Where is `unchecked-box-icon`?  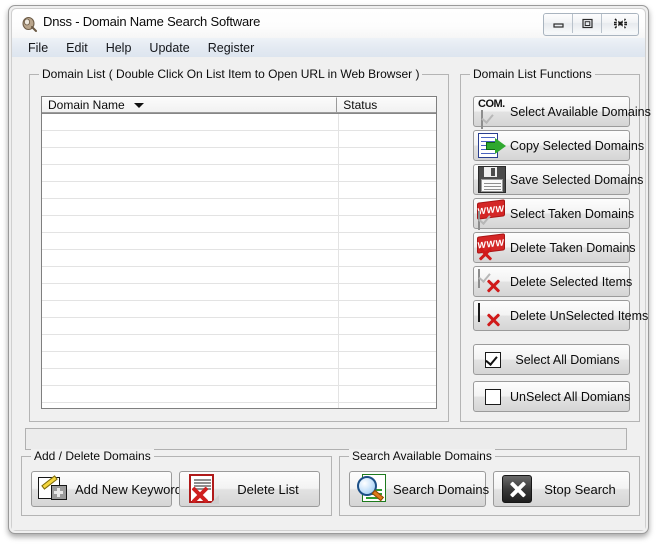 unchecked-box-icon is located at coordinates (493, 396).